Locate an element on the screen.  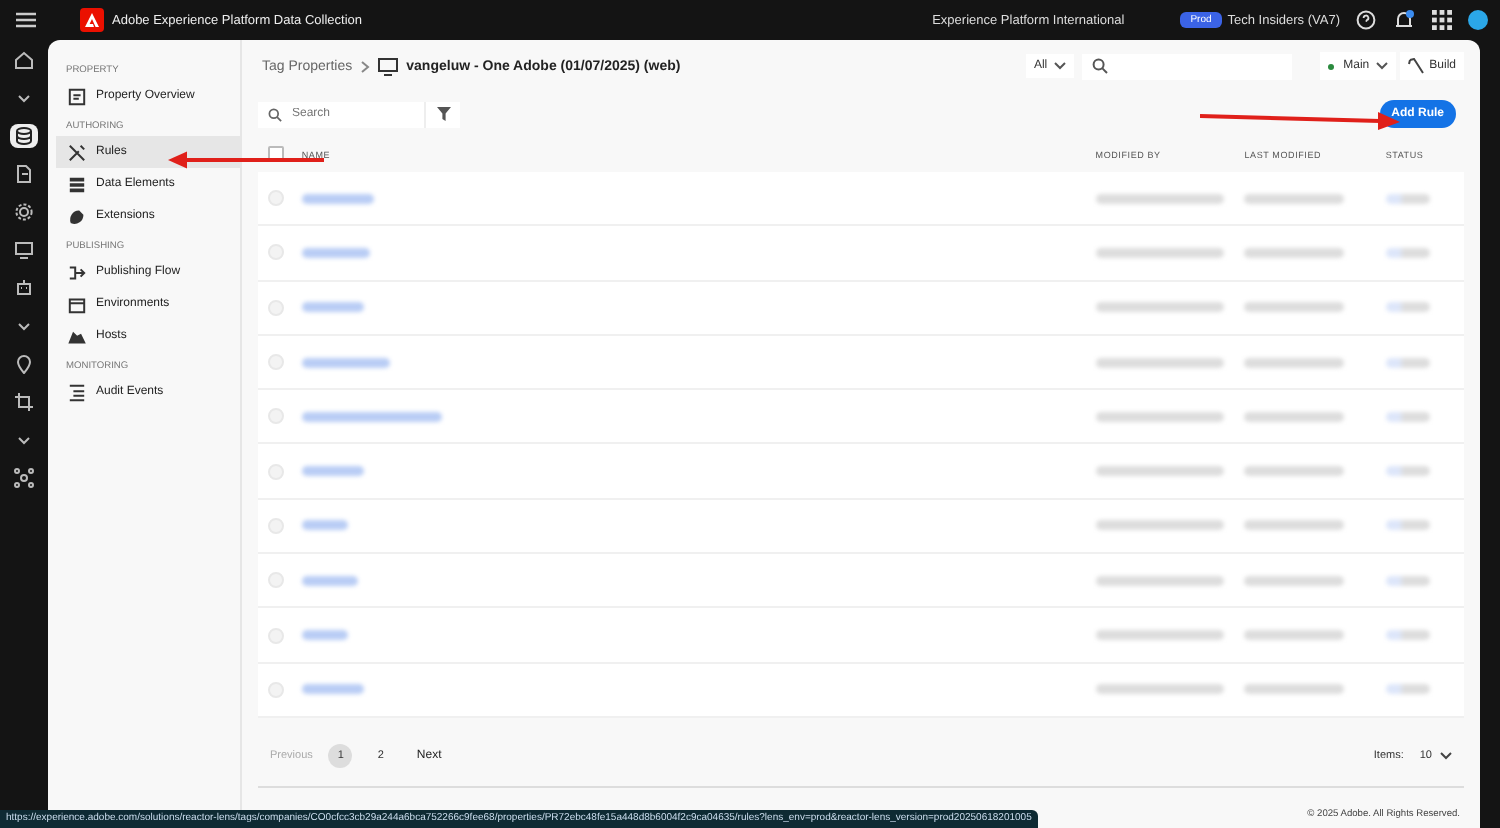
help-icon is located at coordinates (1366, 20).